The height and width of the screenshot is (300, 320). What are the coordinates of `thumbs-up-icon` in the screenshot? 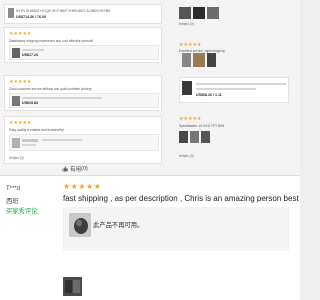 It's located at (65, 169).